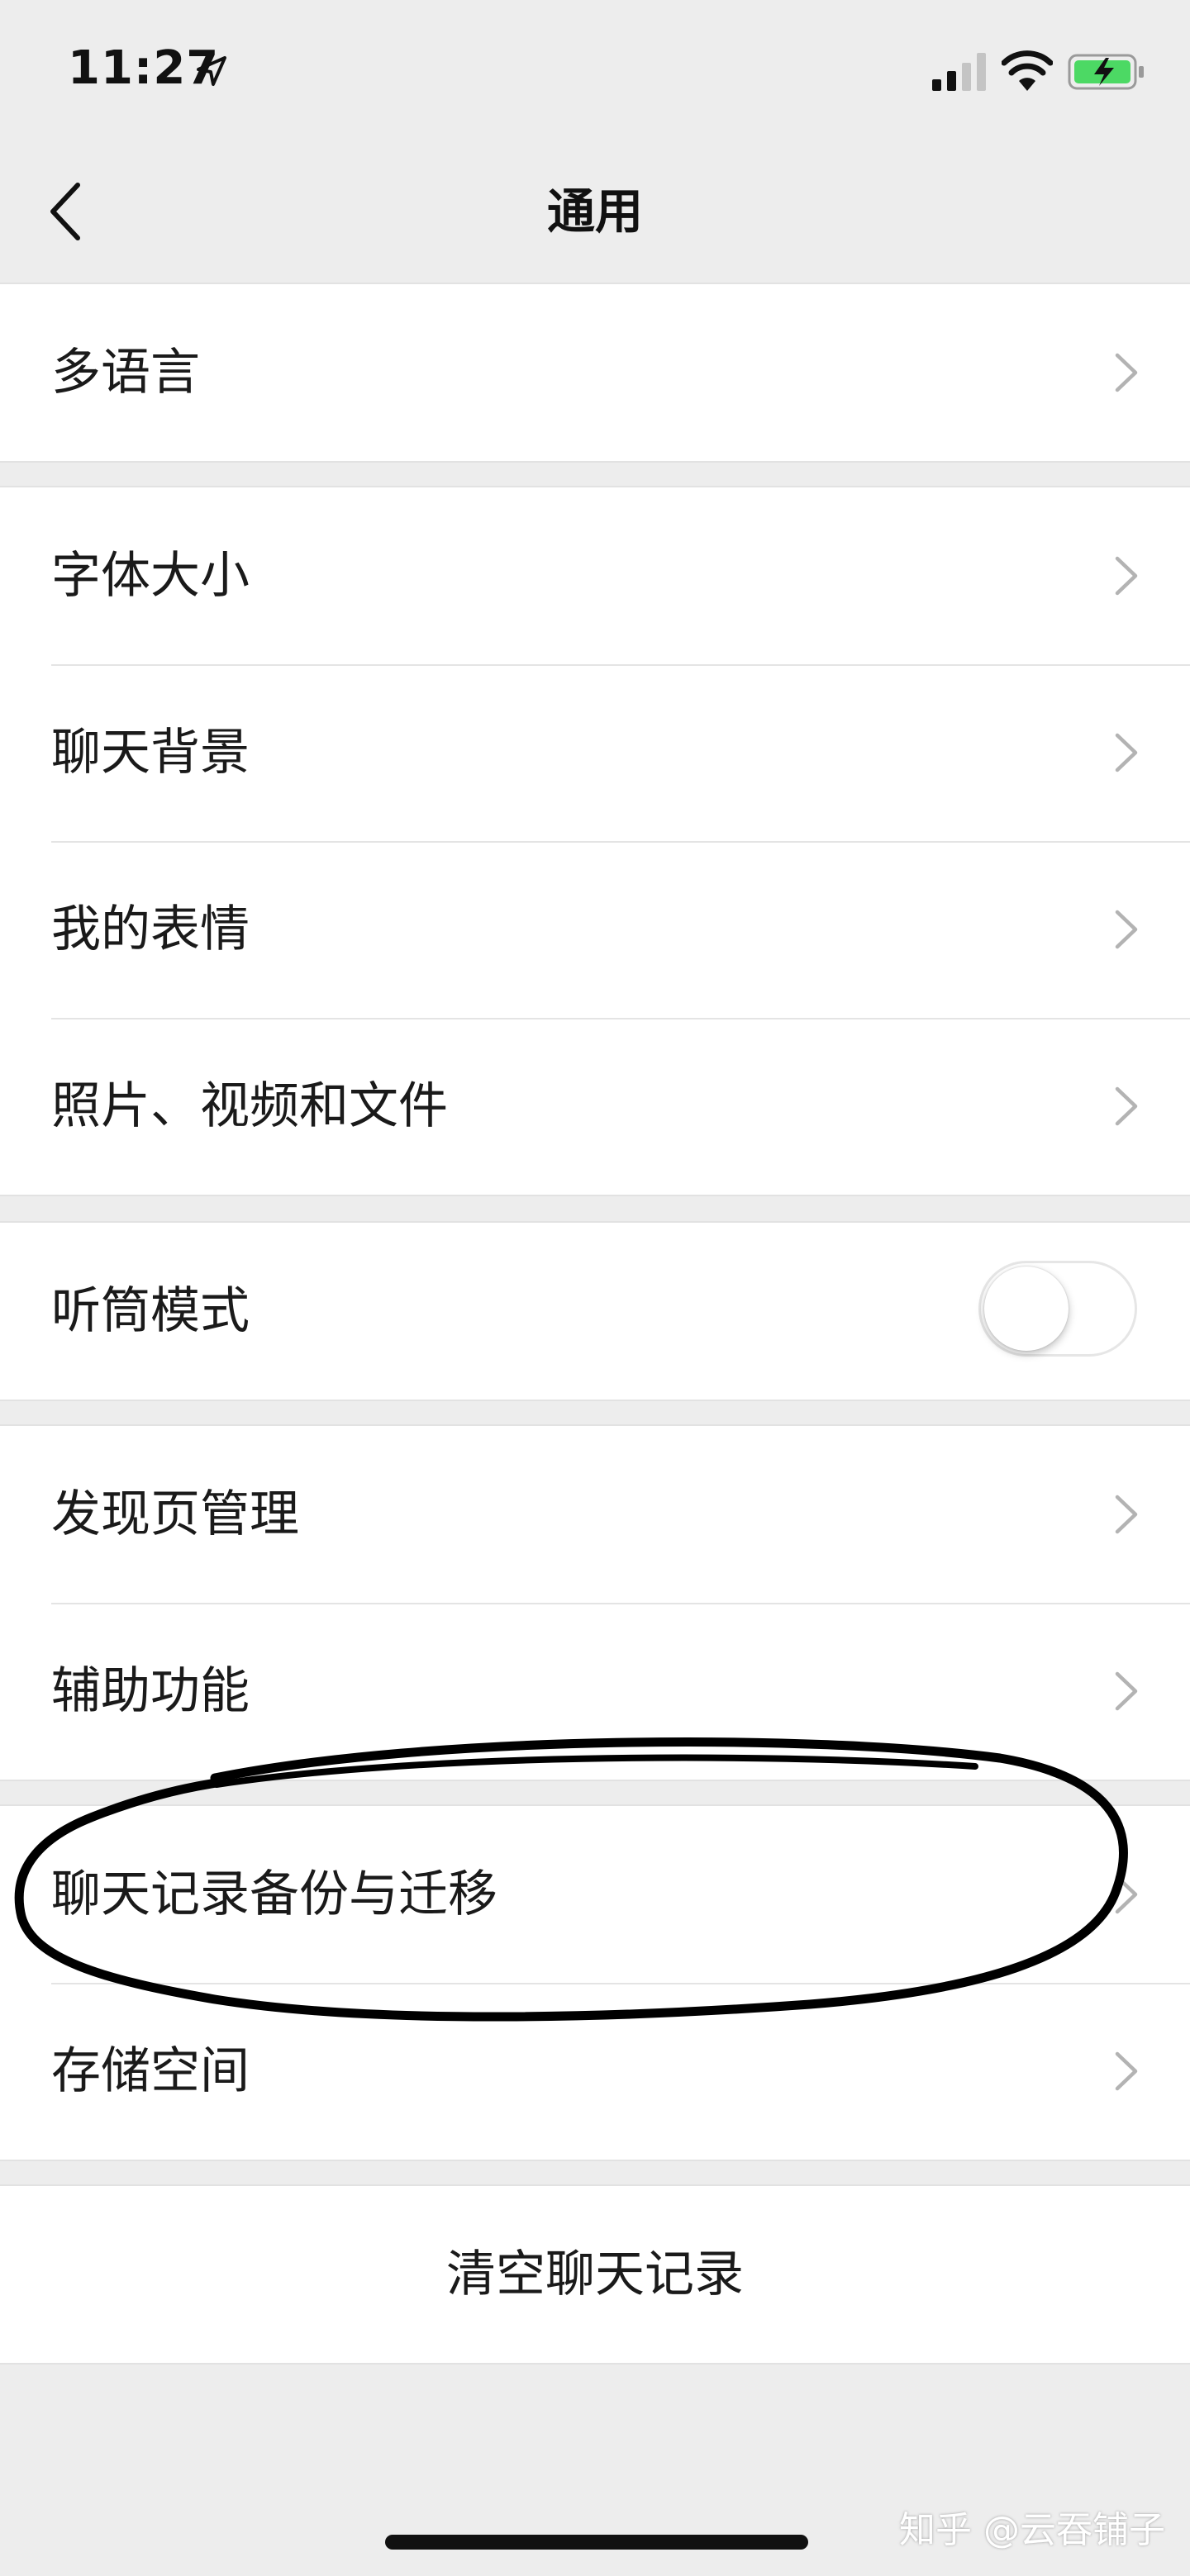  Describe the element at coordinates (595, 1514) in the screenshot. I see `settings-item-discover-management: 发现页管理` at that location.